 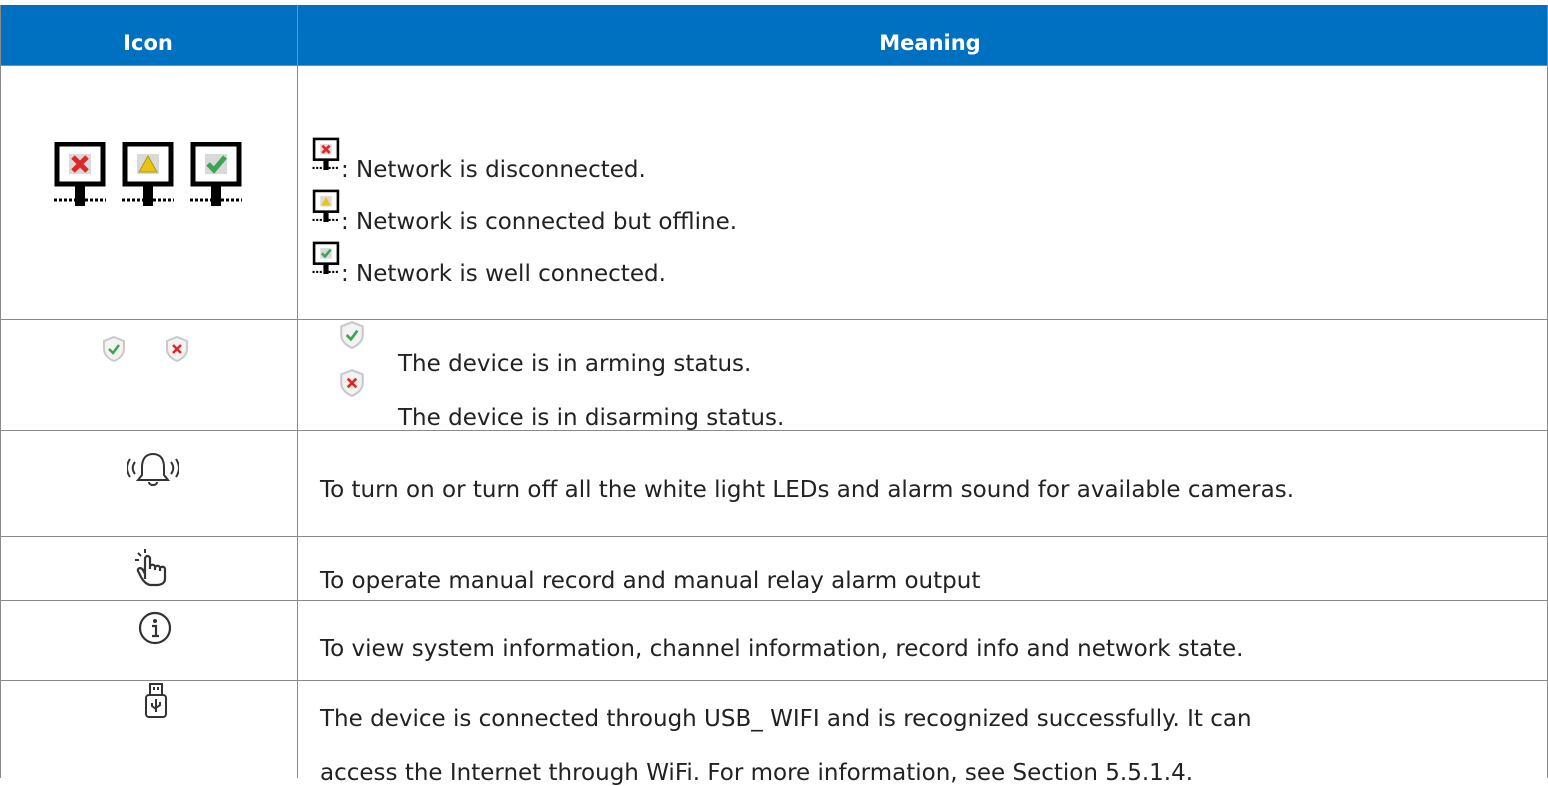 What do you see at coordinates (177, 349) in the screenshot?
I see `shield-x-icon` at bounding box center [177, 349].